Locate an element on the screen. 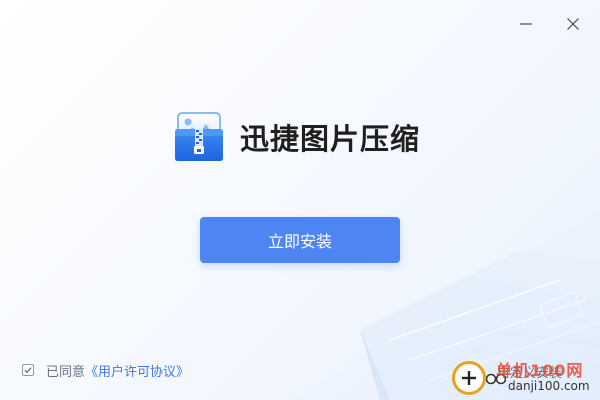 The height and width of the screenshot is (400, 600). close-icon is located at coordinates (573, 24).